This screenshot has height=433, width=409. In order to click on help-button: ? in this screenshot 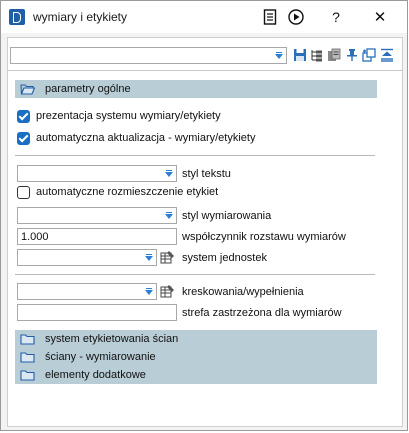, I will do `click(336, 17)`.